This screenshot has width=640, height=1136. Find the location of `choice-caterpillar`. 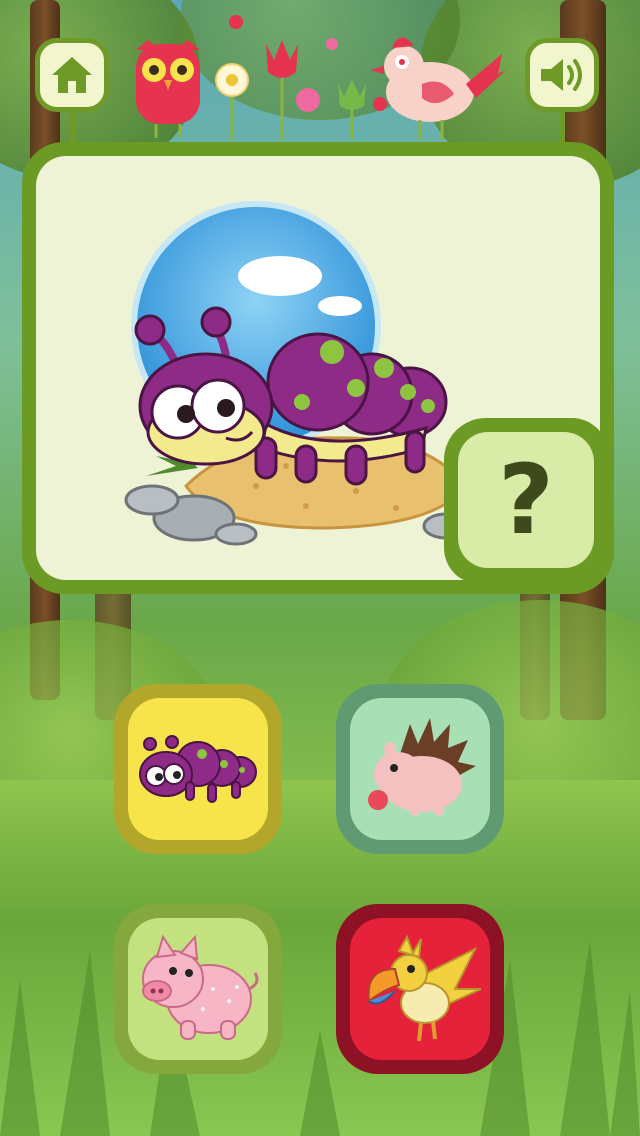

choice-caterpillar is located at coordinates (198, 769).